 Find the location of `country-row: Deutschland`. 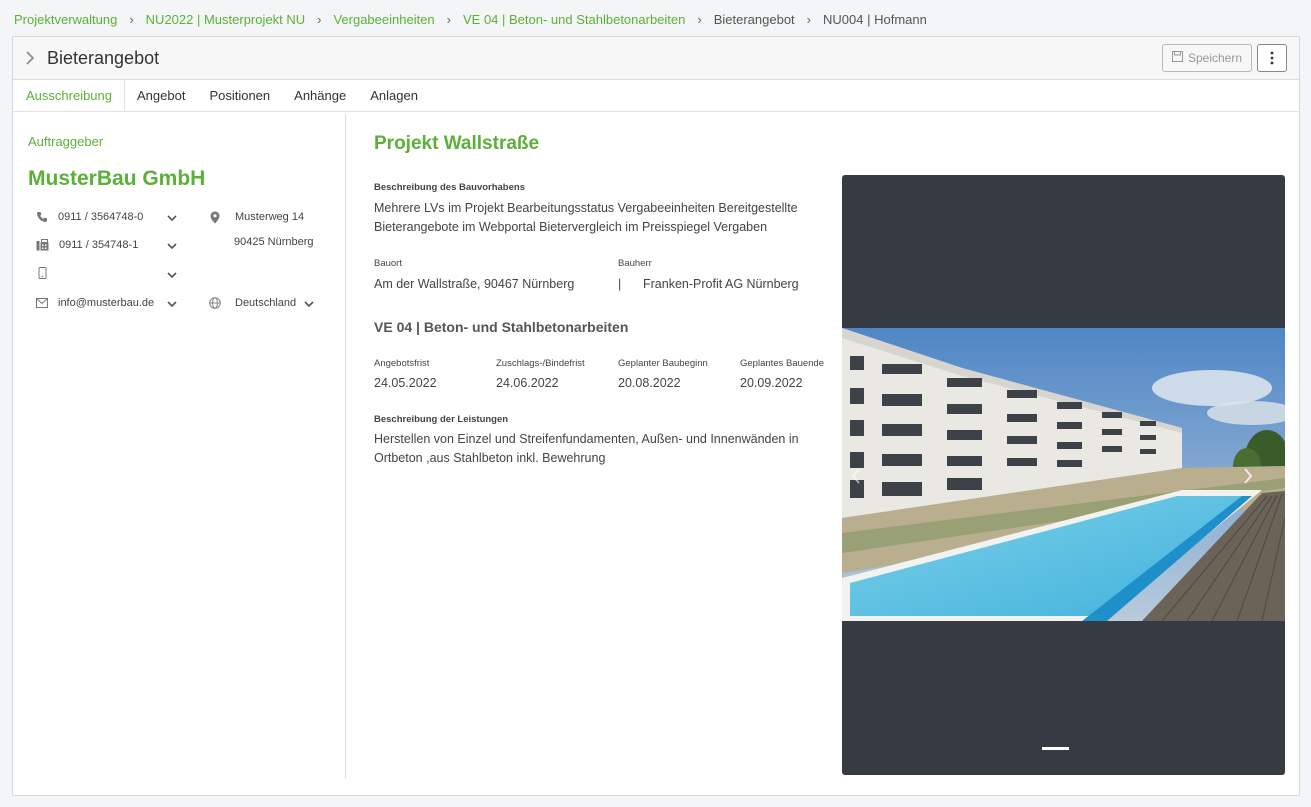

country-row: Deutschland is located at coordinates (252, 303).